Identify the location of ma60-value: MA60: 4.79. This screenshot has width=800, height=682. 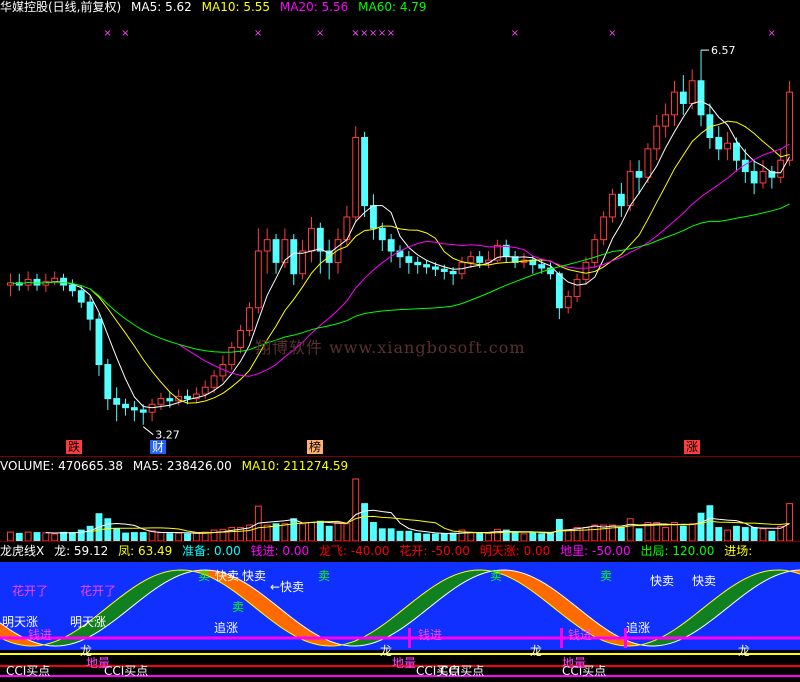
(392, 7).